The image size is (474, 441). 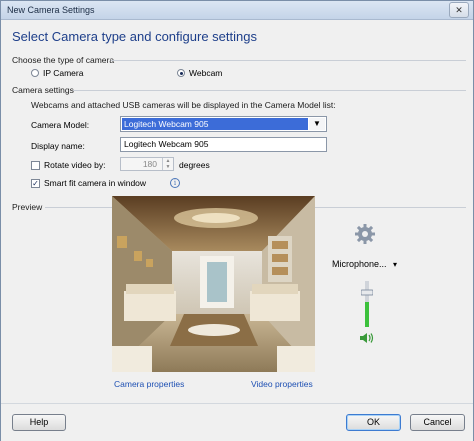 What do you see at coordinates (366, 338) in the screenshot?
I see `speaker-icon` at bounding box center [366, 338].